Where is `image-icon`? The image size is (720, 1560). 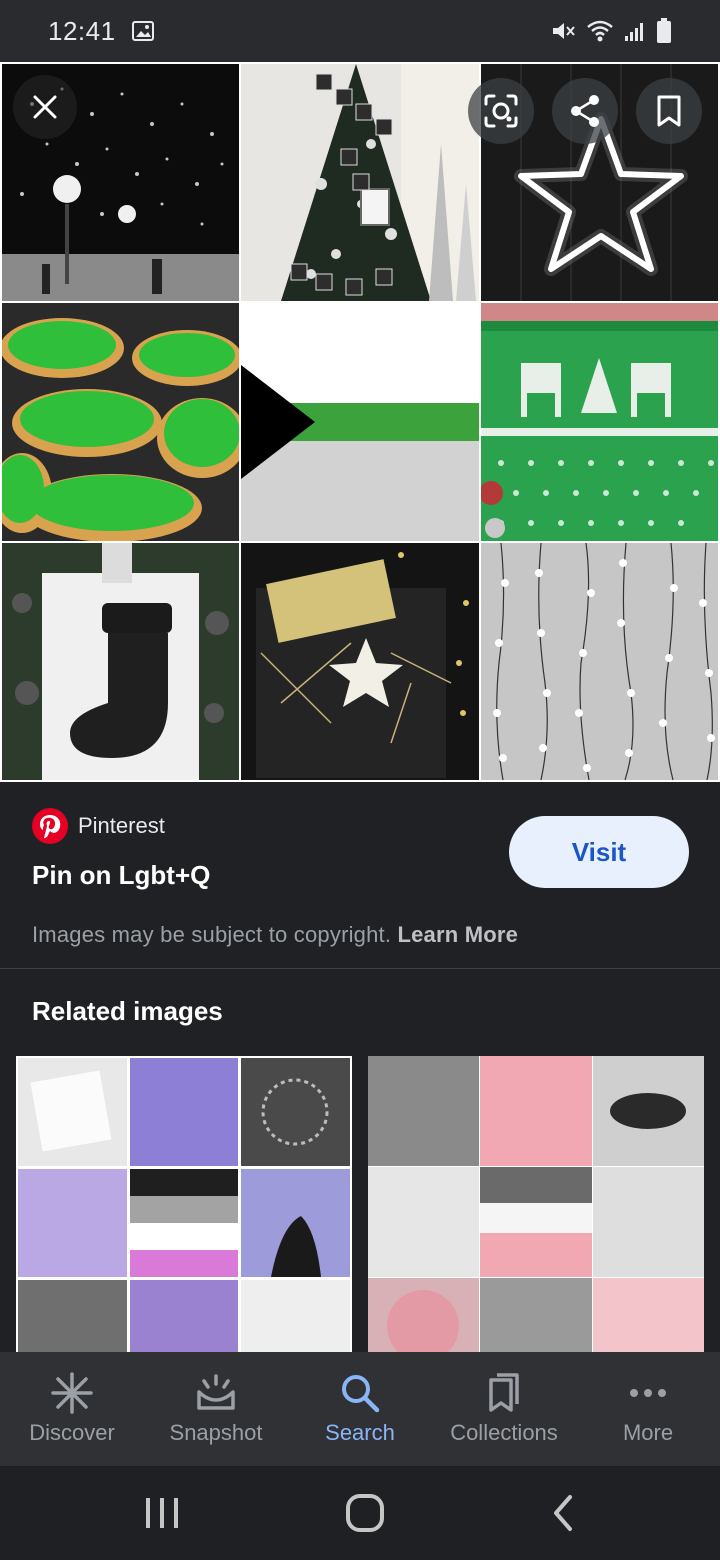
image-icon is located at coordinates (142, 31).